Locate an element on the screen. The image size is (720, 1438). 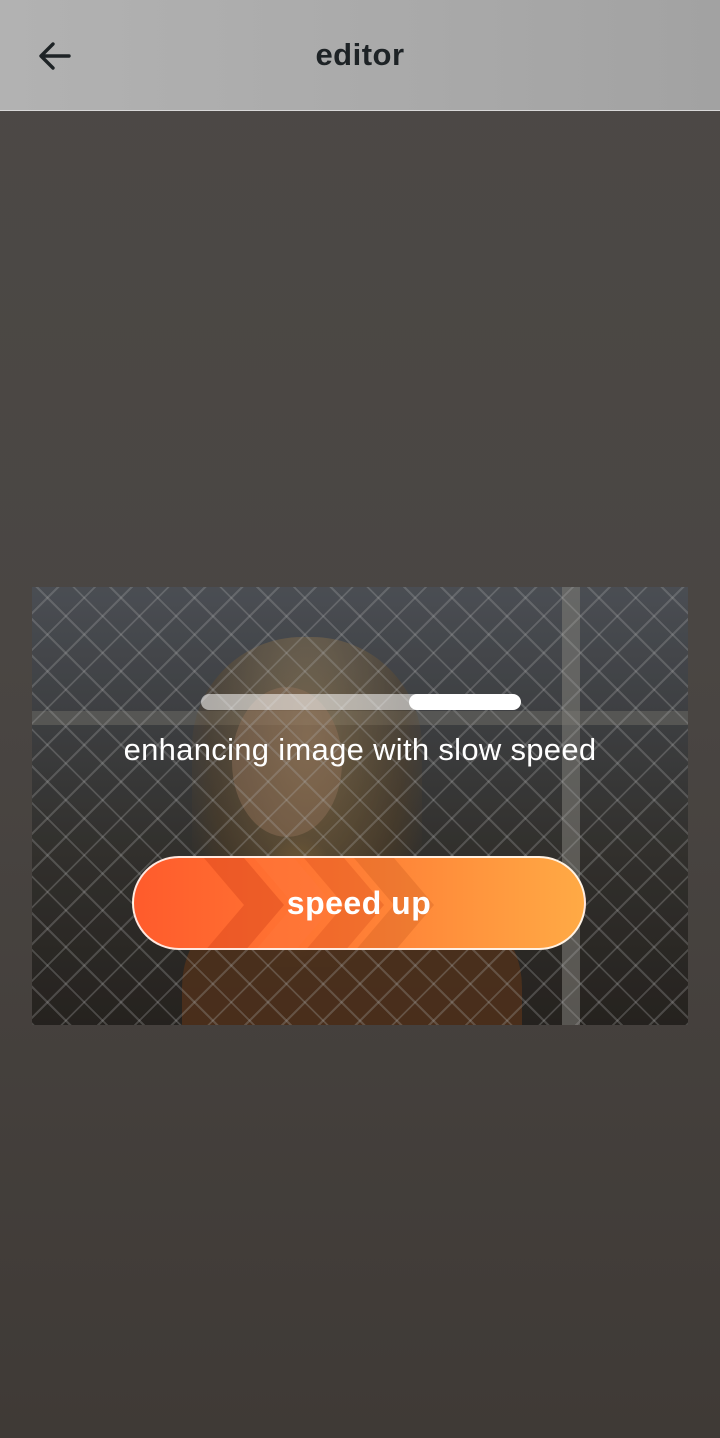
speed-up-button: speed up is located at coordinates (359, 903).